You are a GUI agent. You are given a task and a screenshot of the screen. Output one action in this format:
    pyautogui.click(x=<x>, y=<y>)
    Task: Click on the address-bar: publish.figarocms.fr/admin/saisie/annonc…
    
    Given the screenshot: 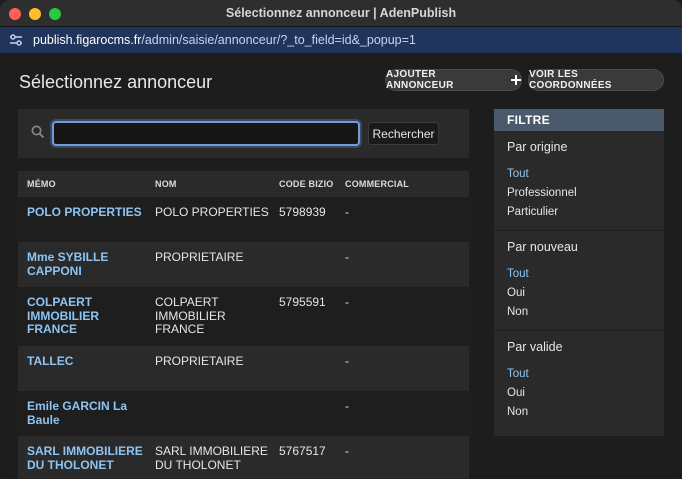 What is the action you would take?
    pyautogui.click(x=341, y=40)
    